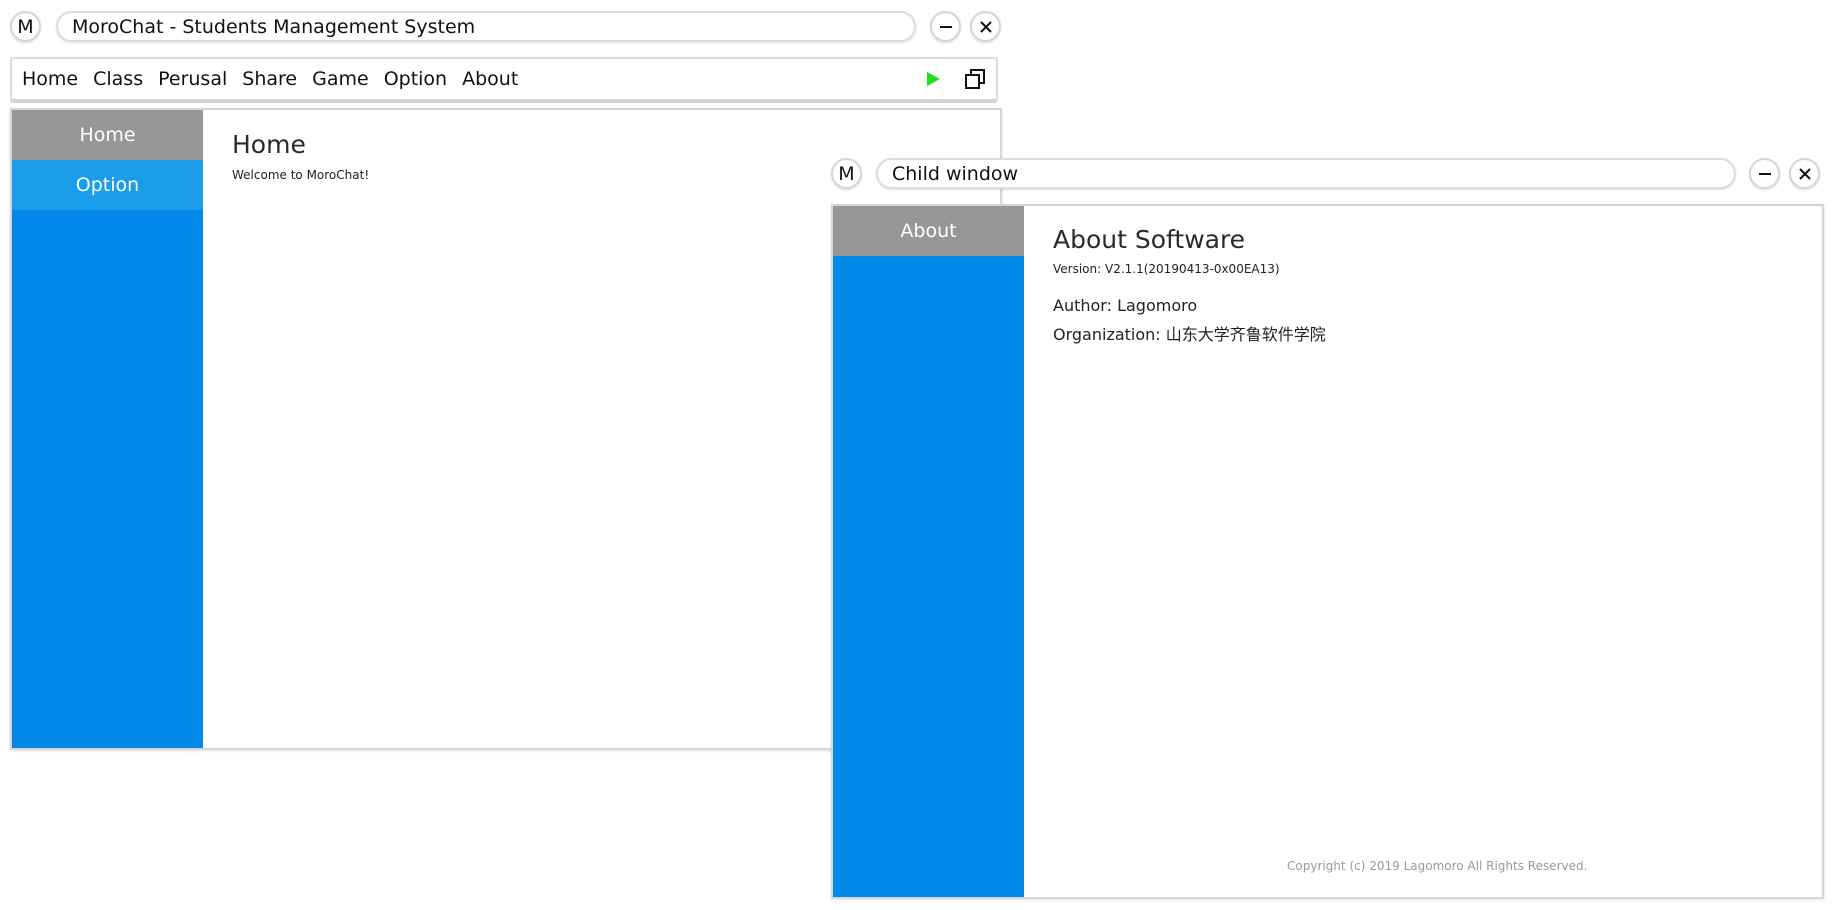 This screenshot has height=910, width=1840. I want to click on welcome-text: Welcome to MoroChat!, so click(301, 175).